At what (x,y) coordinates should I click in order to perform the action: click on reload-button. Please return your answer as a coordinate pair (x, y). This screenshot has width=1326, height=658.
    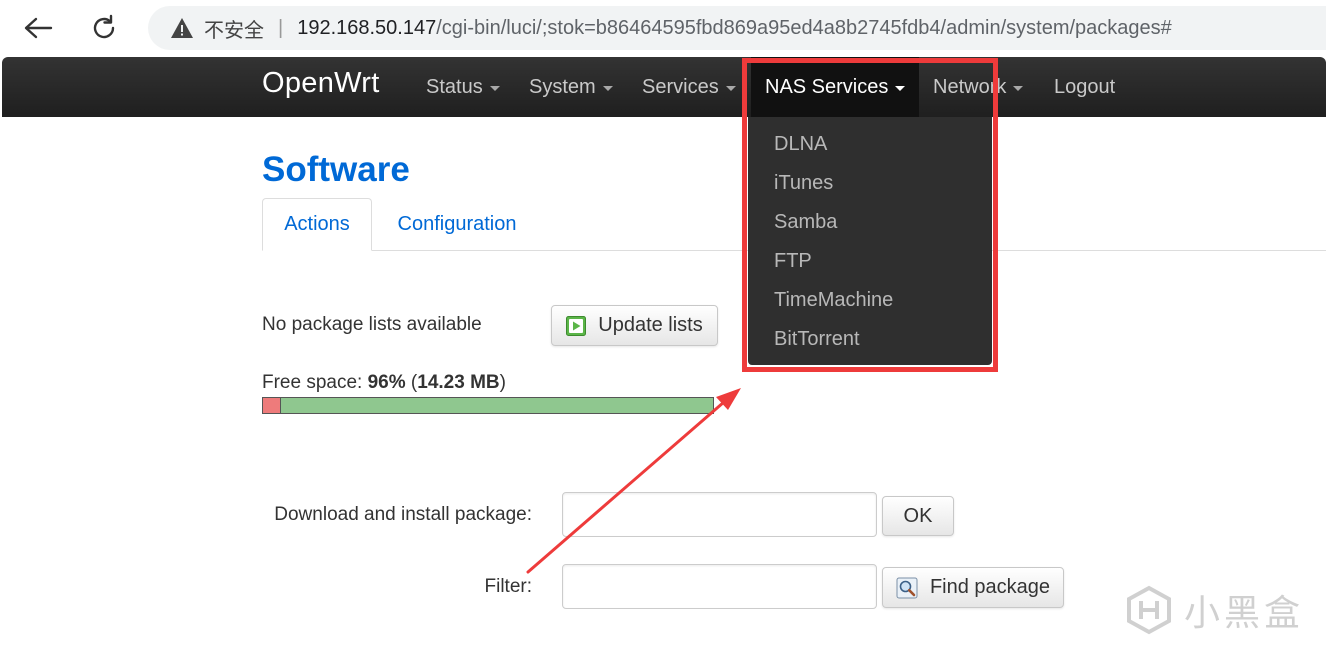
    Looking at the image, I should click on (104, 28).